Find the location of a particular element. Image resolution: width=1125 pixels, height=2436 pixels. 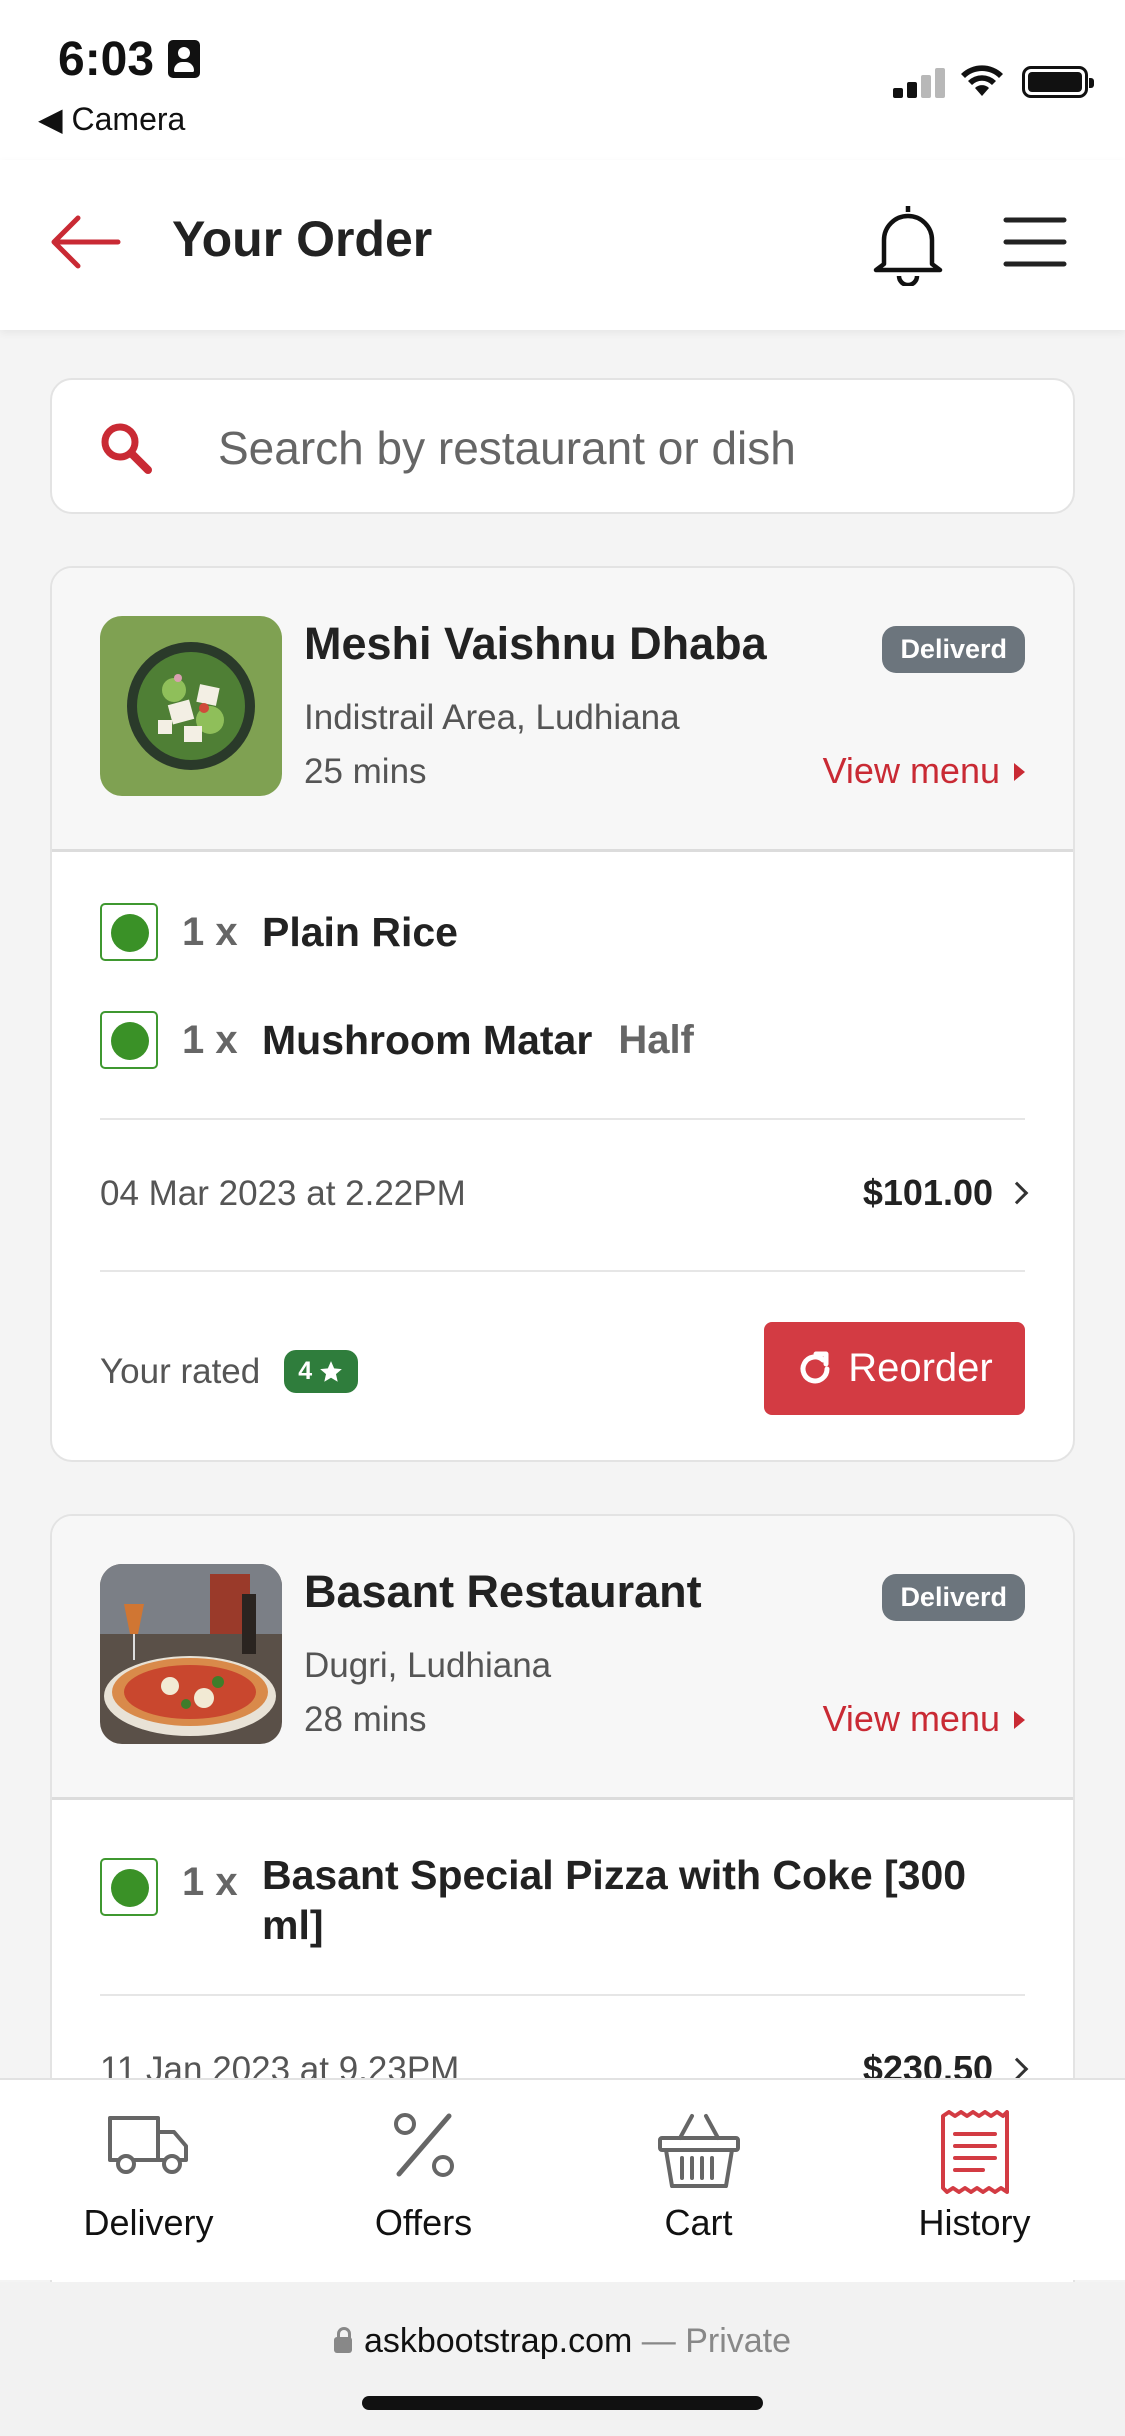

bottom-navigation: Delivery Offers Cart History is located at coordinates (562, 2179).